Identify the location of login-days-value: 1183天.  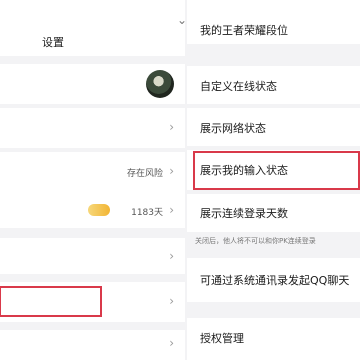
(147, 213).